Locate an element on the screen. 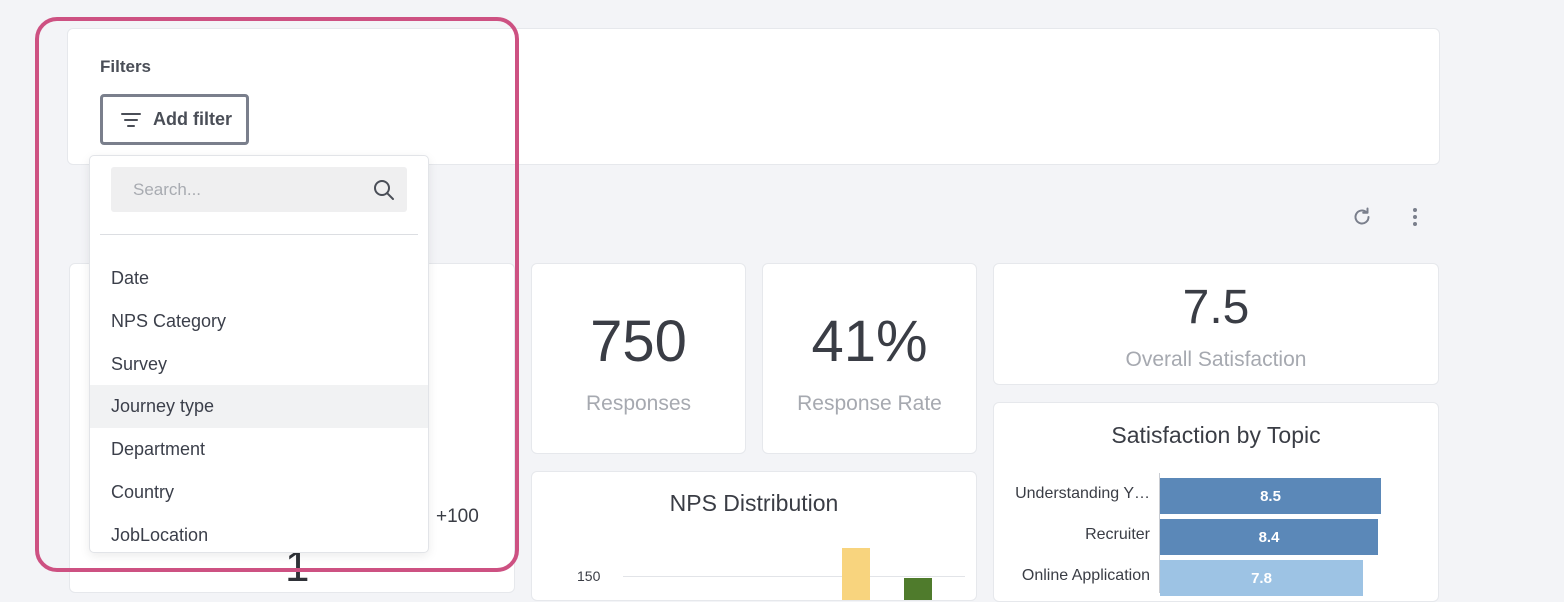 The width and height of the screenshot is (1564, 602). add-filter-button: Add filter is located at coordinates (174, 119).